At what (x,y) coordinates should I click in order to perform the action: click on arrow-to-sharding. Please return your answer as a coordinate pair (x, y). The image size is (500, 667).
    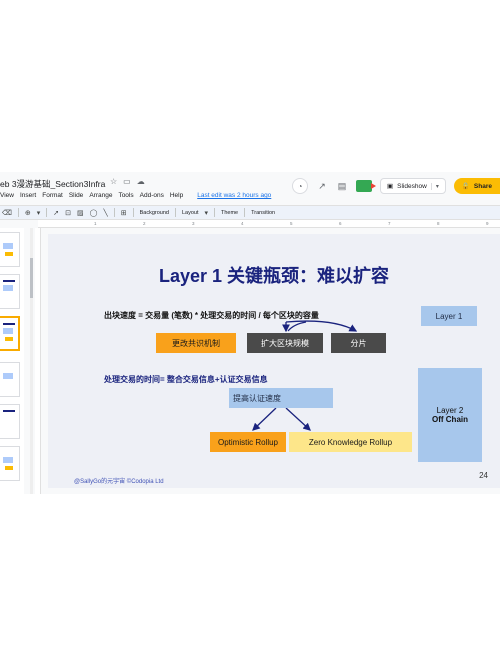
    Looking at the image, I should click on (321, 326).